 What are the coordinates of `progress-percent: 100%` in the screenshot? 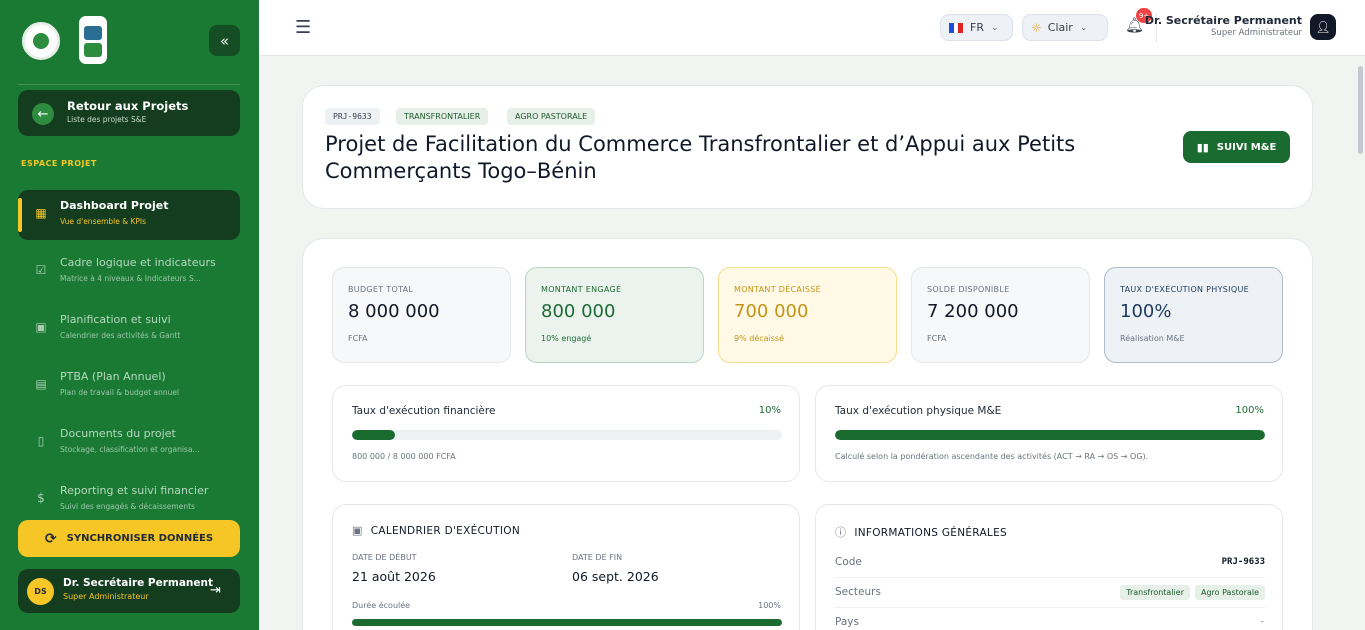 It's located at (1249, 410).